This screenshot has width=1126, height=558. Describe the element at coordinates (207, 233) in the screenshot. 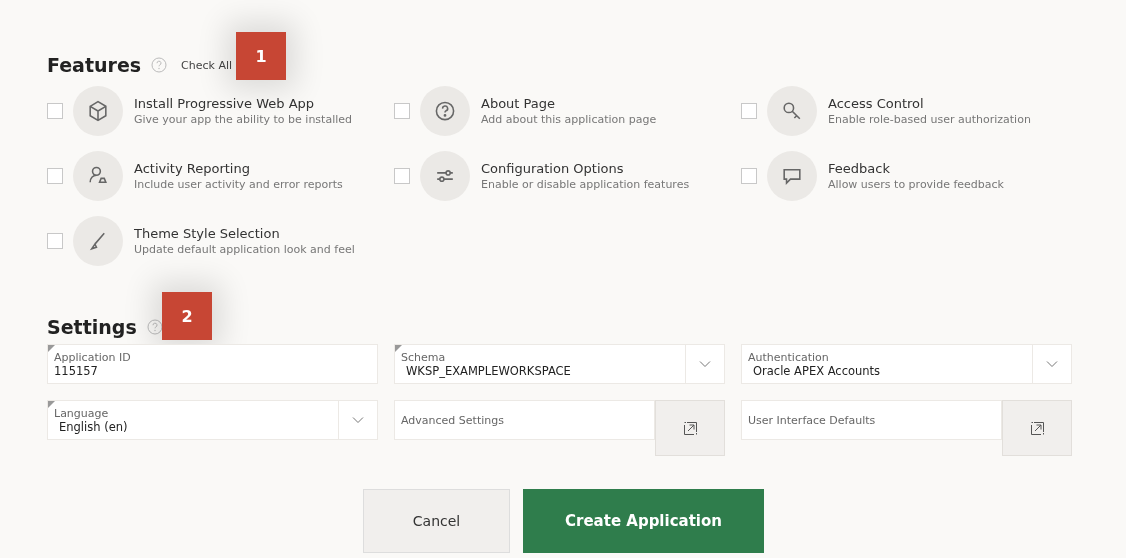

I see `feature-title: Theme Style Selection` at that location.